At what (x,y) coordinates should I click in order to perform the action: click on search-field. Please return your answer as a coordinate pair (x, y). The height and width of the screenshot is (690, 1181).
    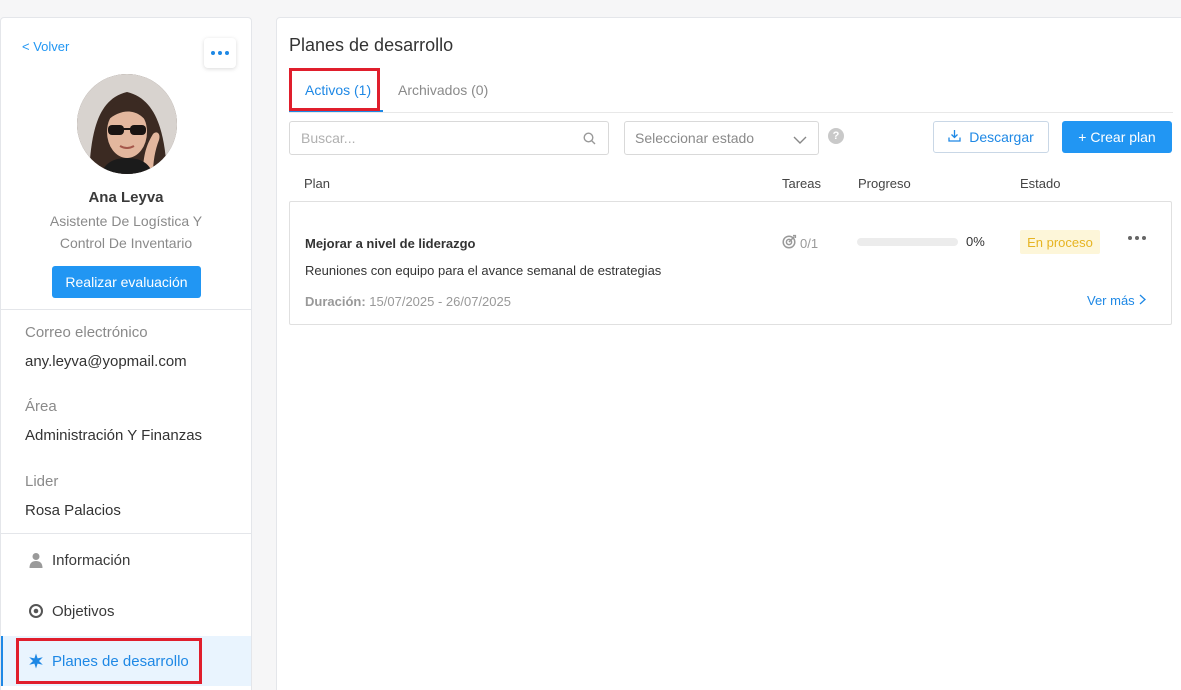
    Looking at the image, I should click on (449, 138).